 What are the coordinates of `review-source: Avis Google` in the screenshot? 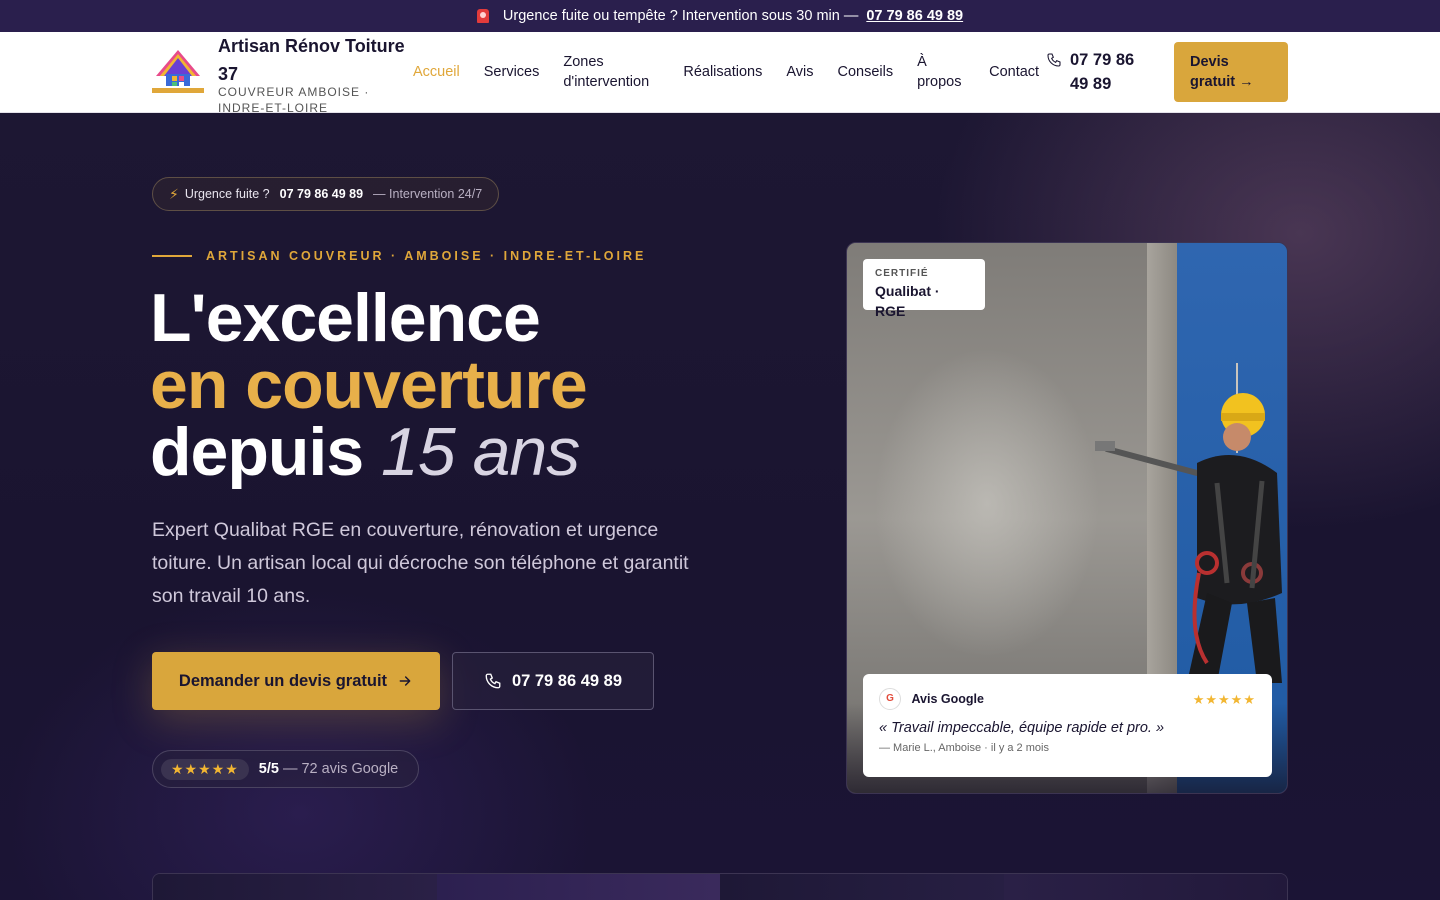 It's located at (947, 699).